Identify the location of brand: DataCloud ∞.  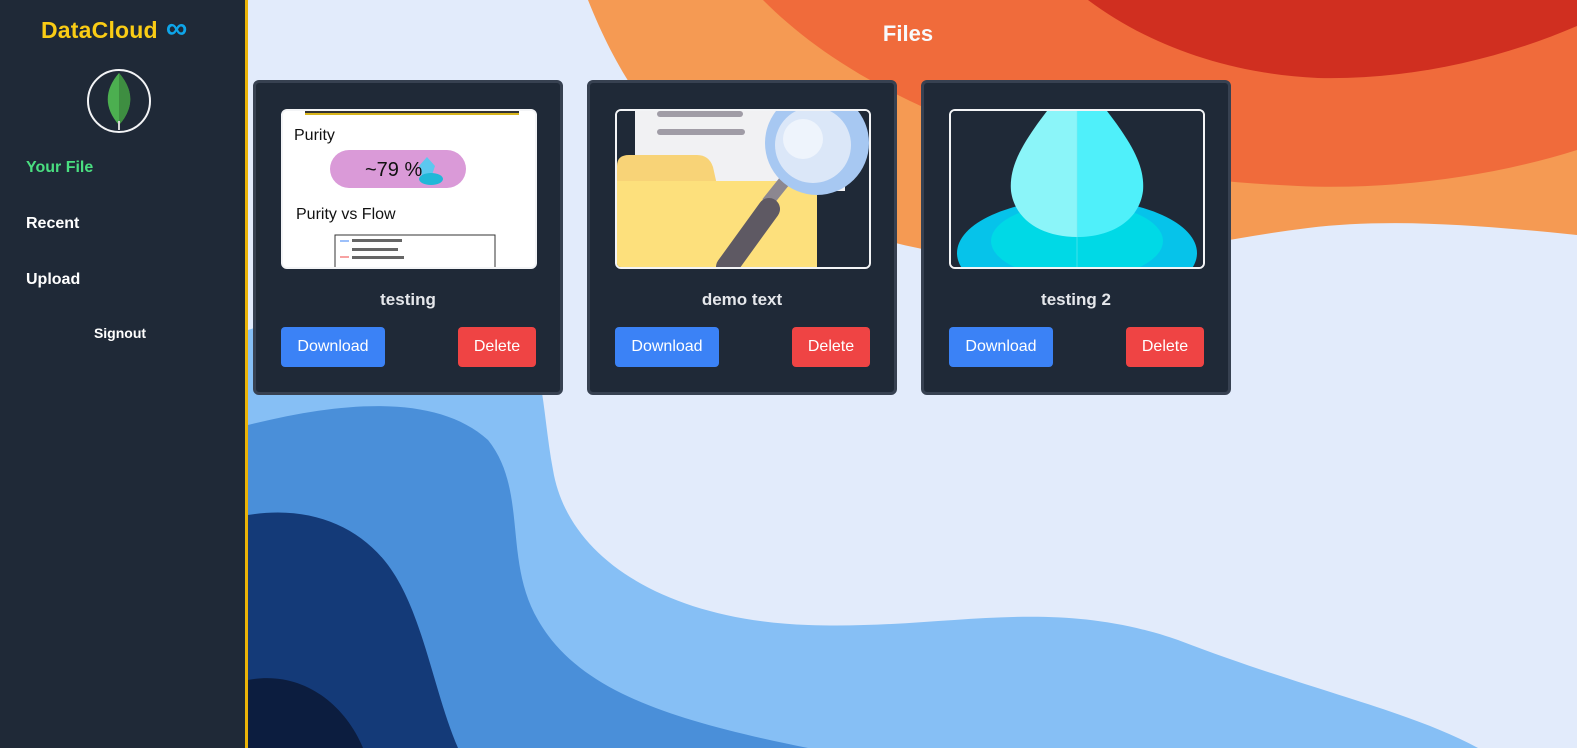
(114, 28).